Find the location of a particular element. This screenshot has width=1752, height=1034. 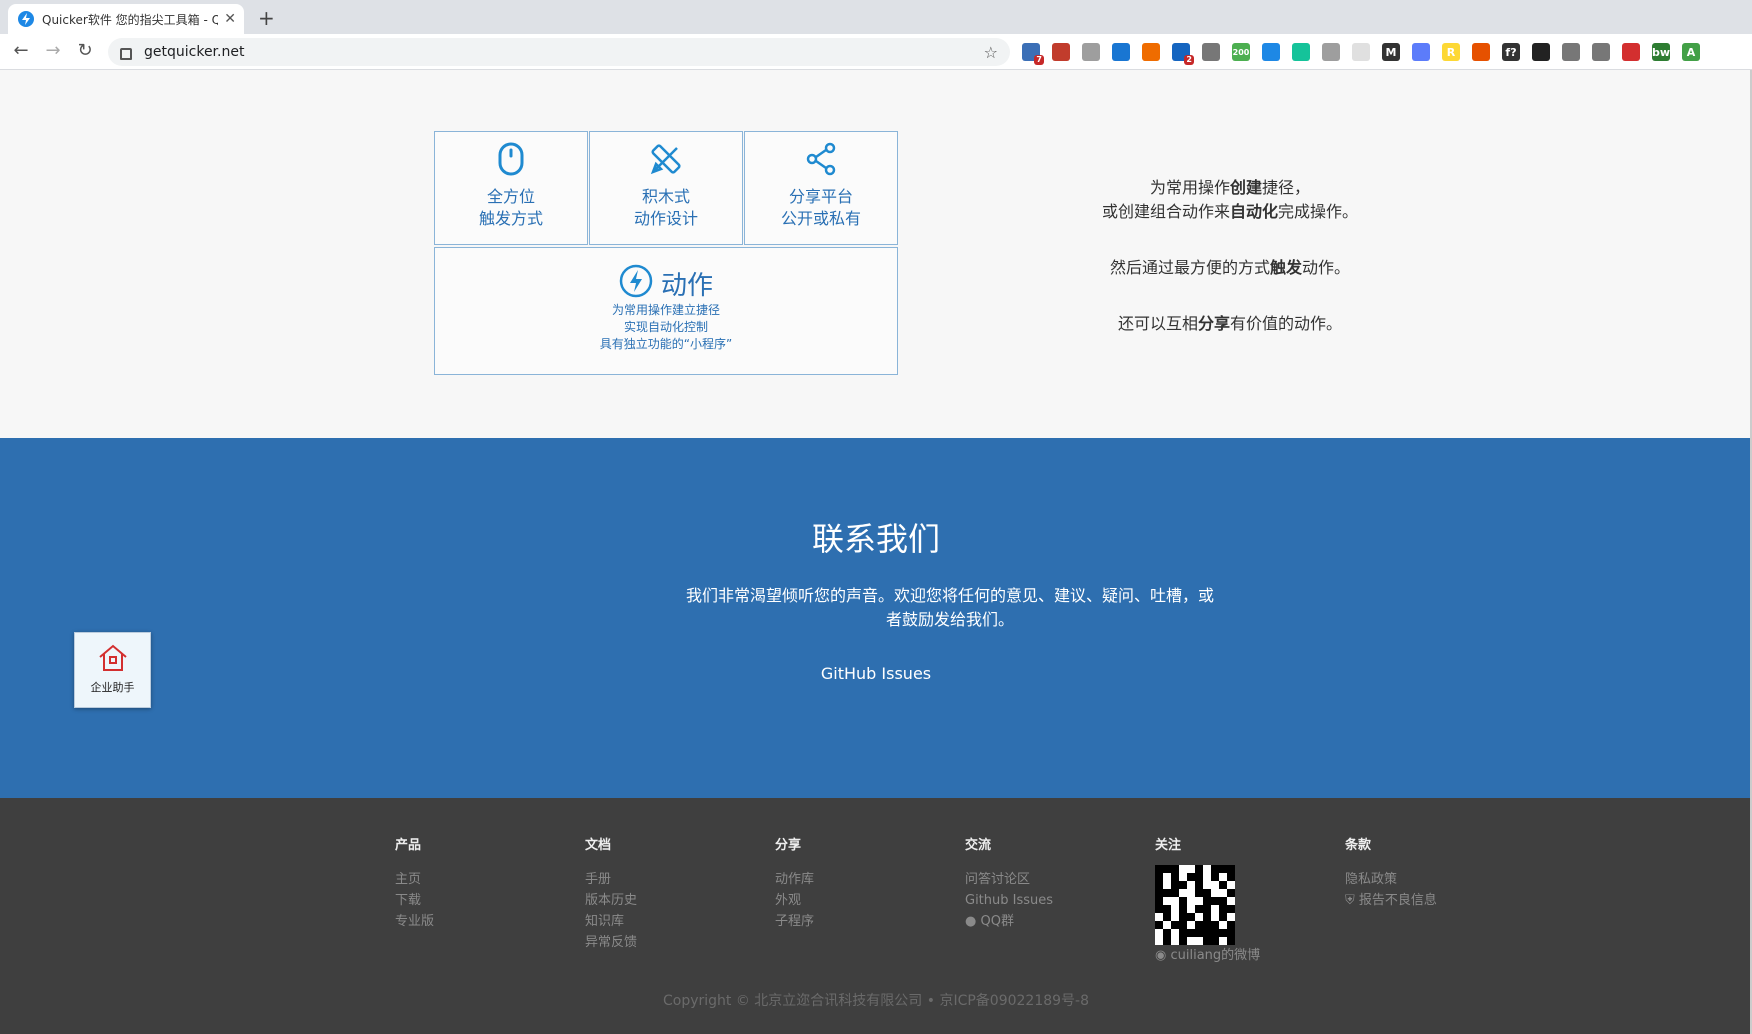

feature-sublabel: 动作设计 is located at coordinates (665, 218).